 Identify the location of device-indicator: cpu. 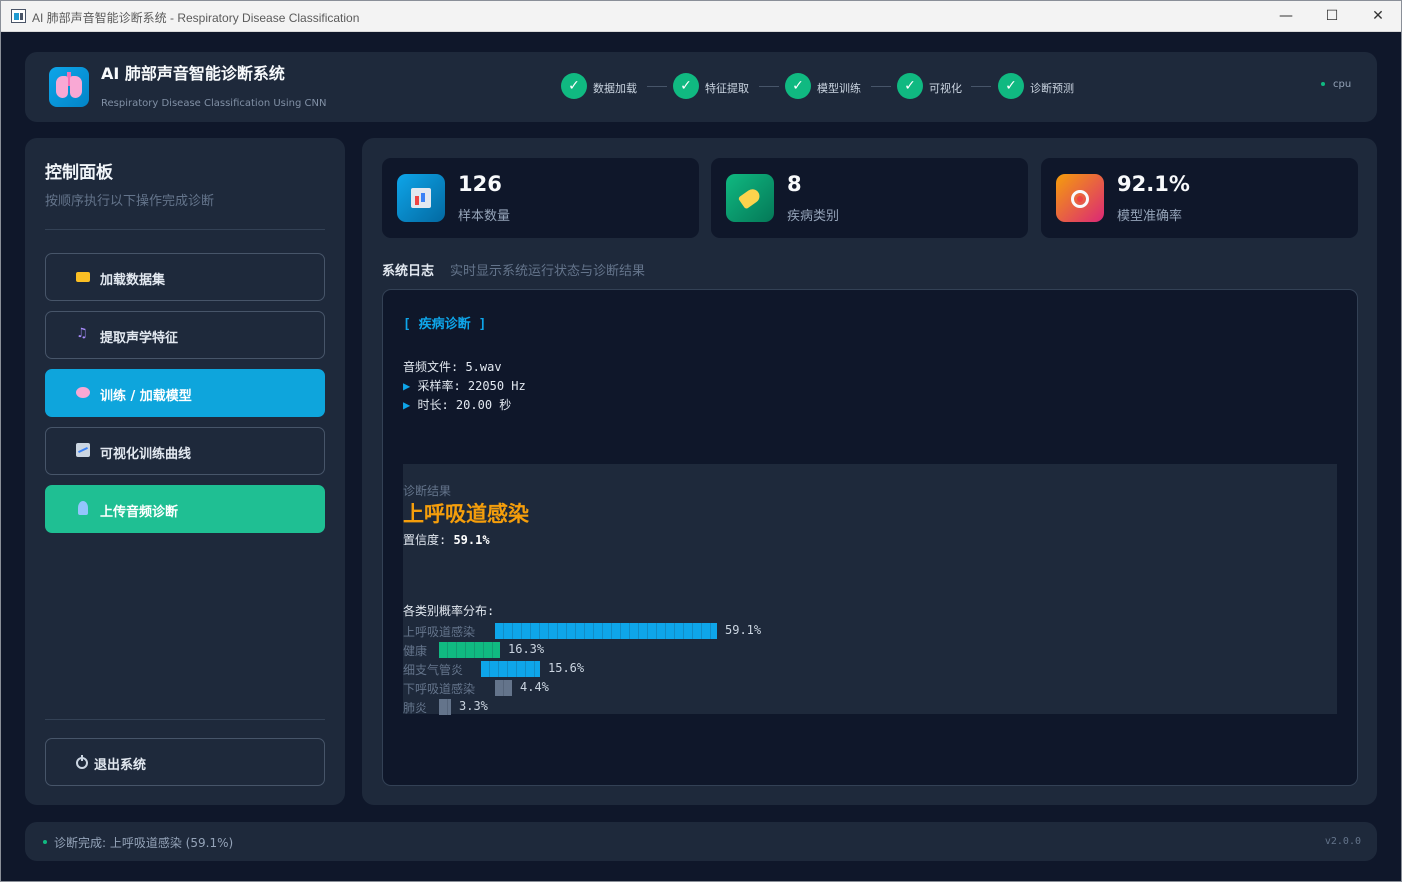
(1336, 84).